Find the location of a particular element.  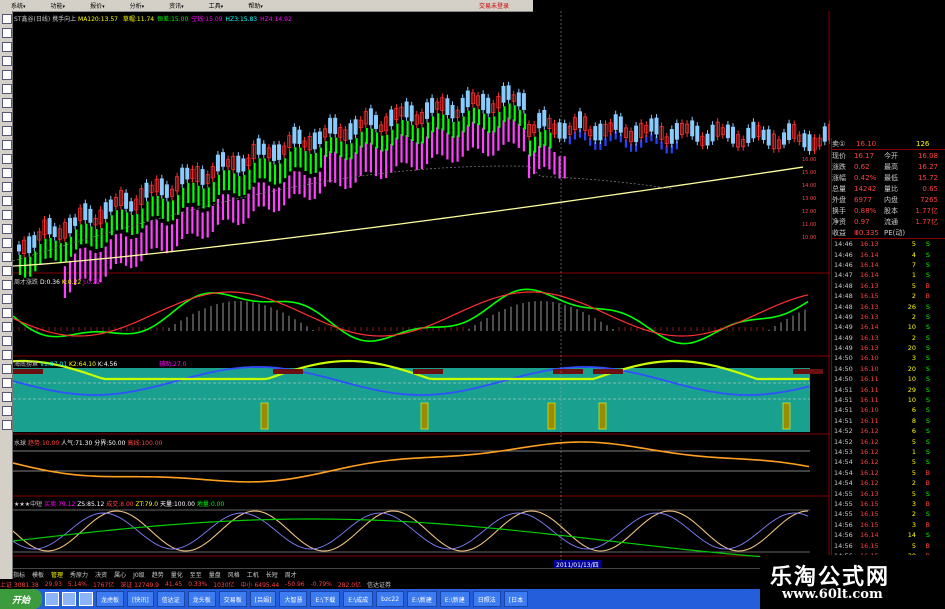

tick-price: 16.13 is located at coordinates (869, 493).